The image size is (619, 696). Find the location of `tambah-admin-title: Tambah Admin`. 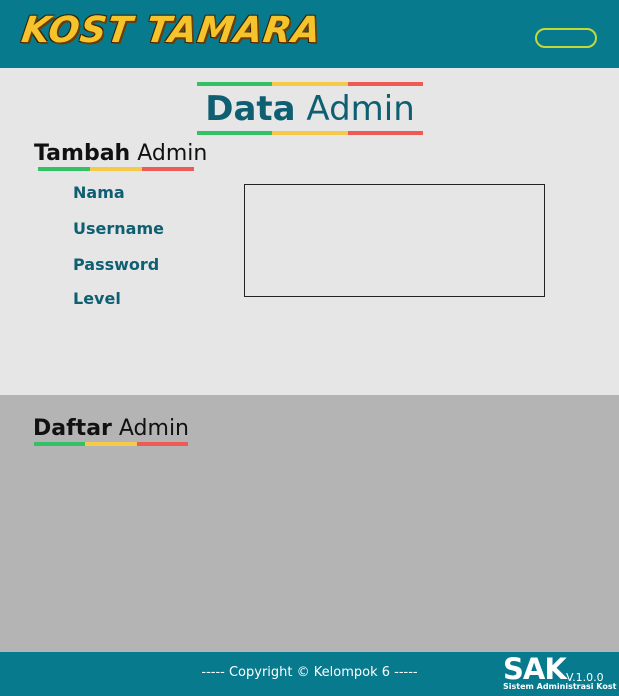

tambah-admin-title: Tambah Admin is located at coordinates (120, 154).